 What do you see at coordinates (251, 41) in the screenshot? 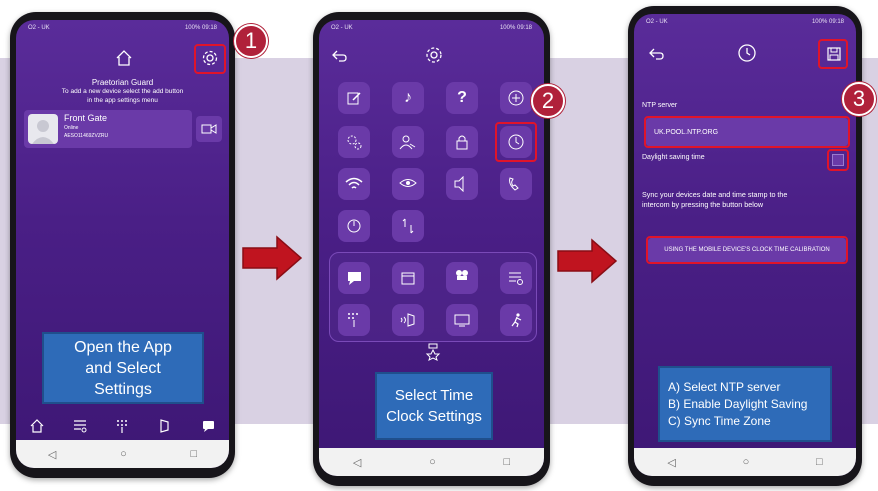
I see `step-badge-1: 1` at bounding box center [251, 41].